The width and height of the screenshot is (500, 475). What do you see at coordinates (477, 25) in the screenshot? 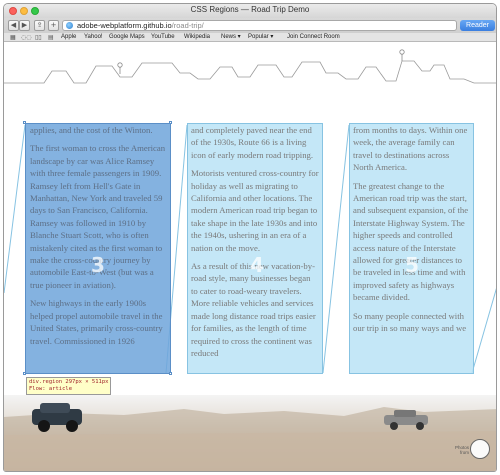
I see `reader-button: Reader` at bounding box center [477, 25].